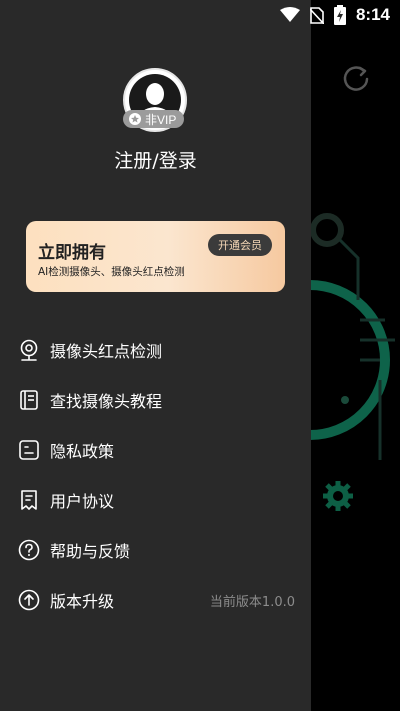 Image resolution: width=400 pixels, height=711 pixels. I want to click on login-register-link: 注册/登录, so click(155, 159).